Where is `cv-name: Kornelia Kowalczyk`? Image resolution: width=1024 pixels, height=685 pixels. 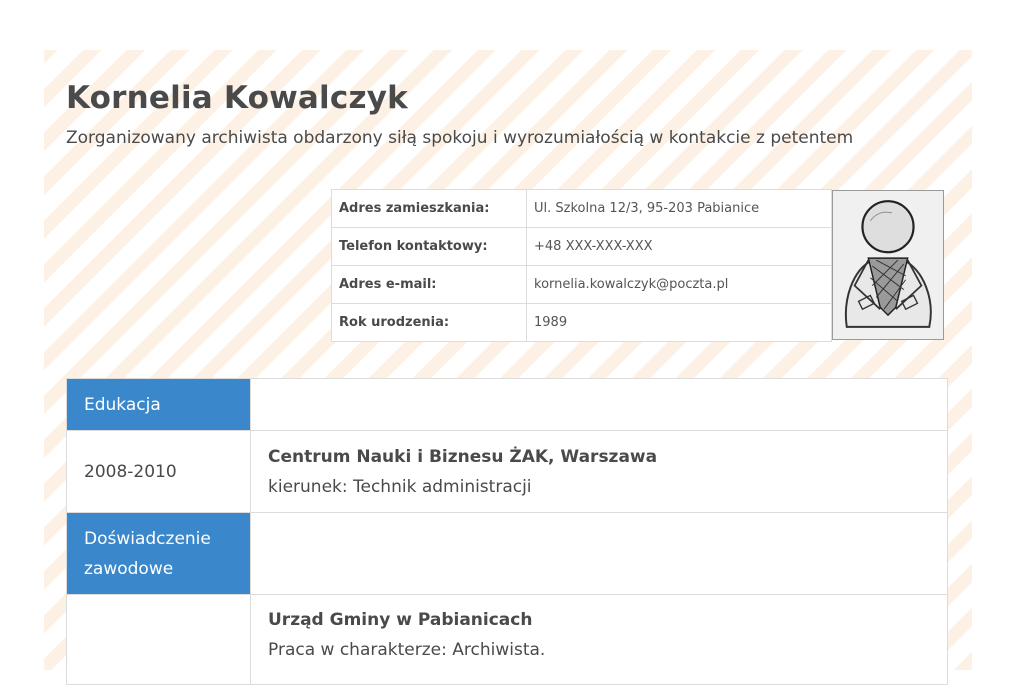 cv-name: Kornelia Kowalczyk is located at coordinates (237, 98).